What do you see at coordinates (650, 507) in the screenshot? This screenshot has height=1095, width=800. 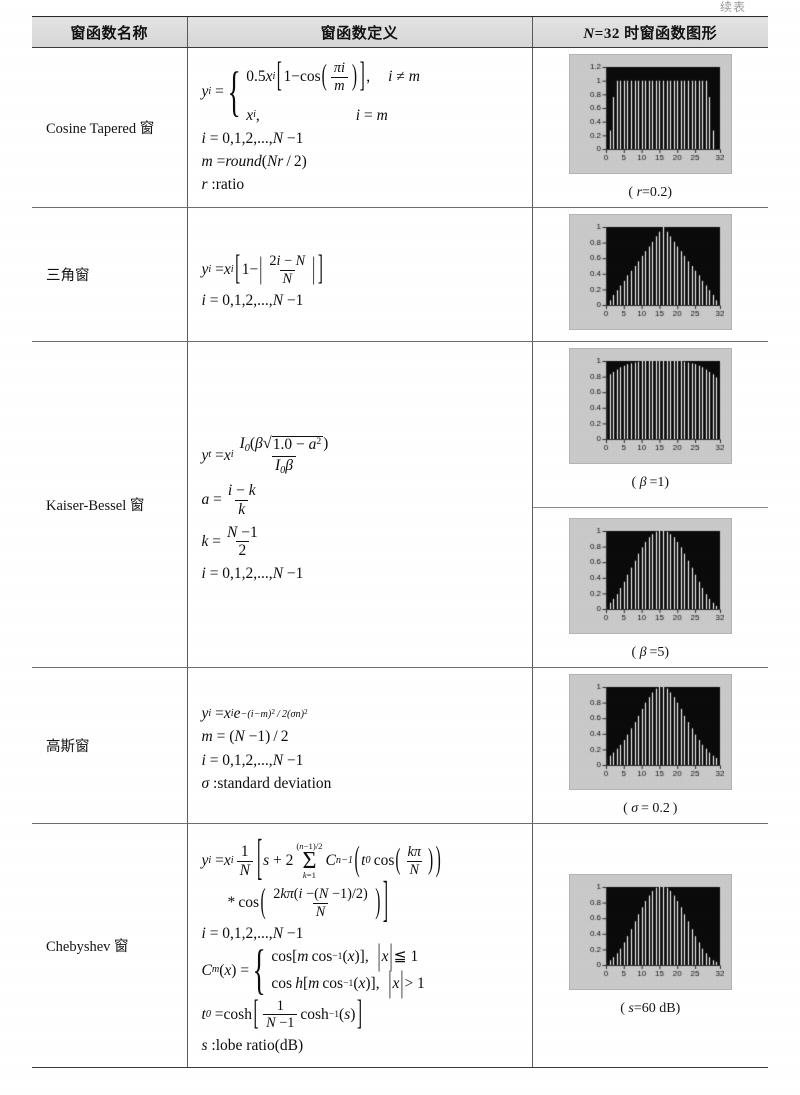 I see `figure-divider` at bounding box center [650, 507].